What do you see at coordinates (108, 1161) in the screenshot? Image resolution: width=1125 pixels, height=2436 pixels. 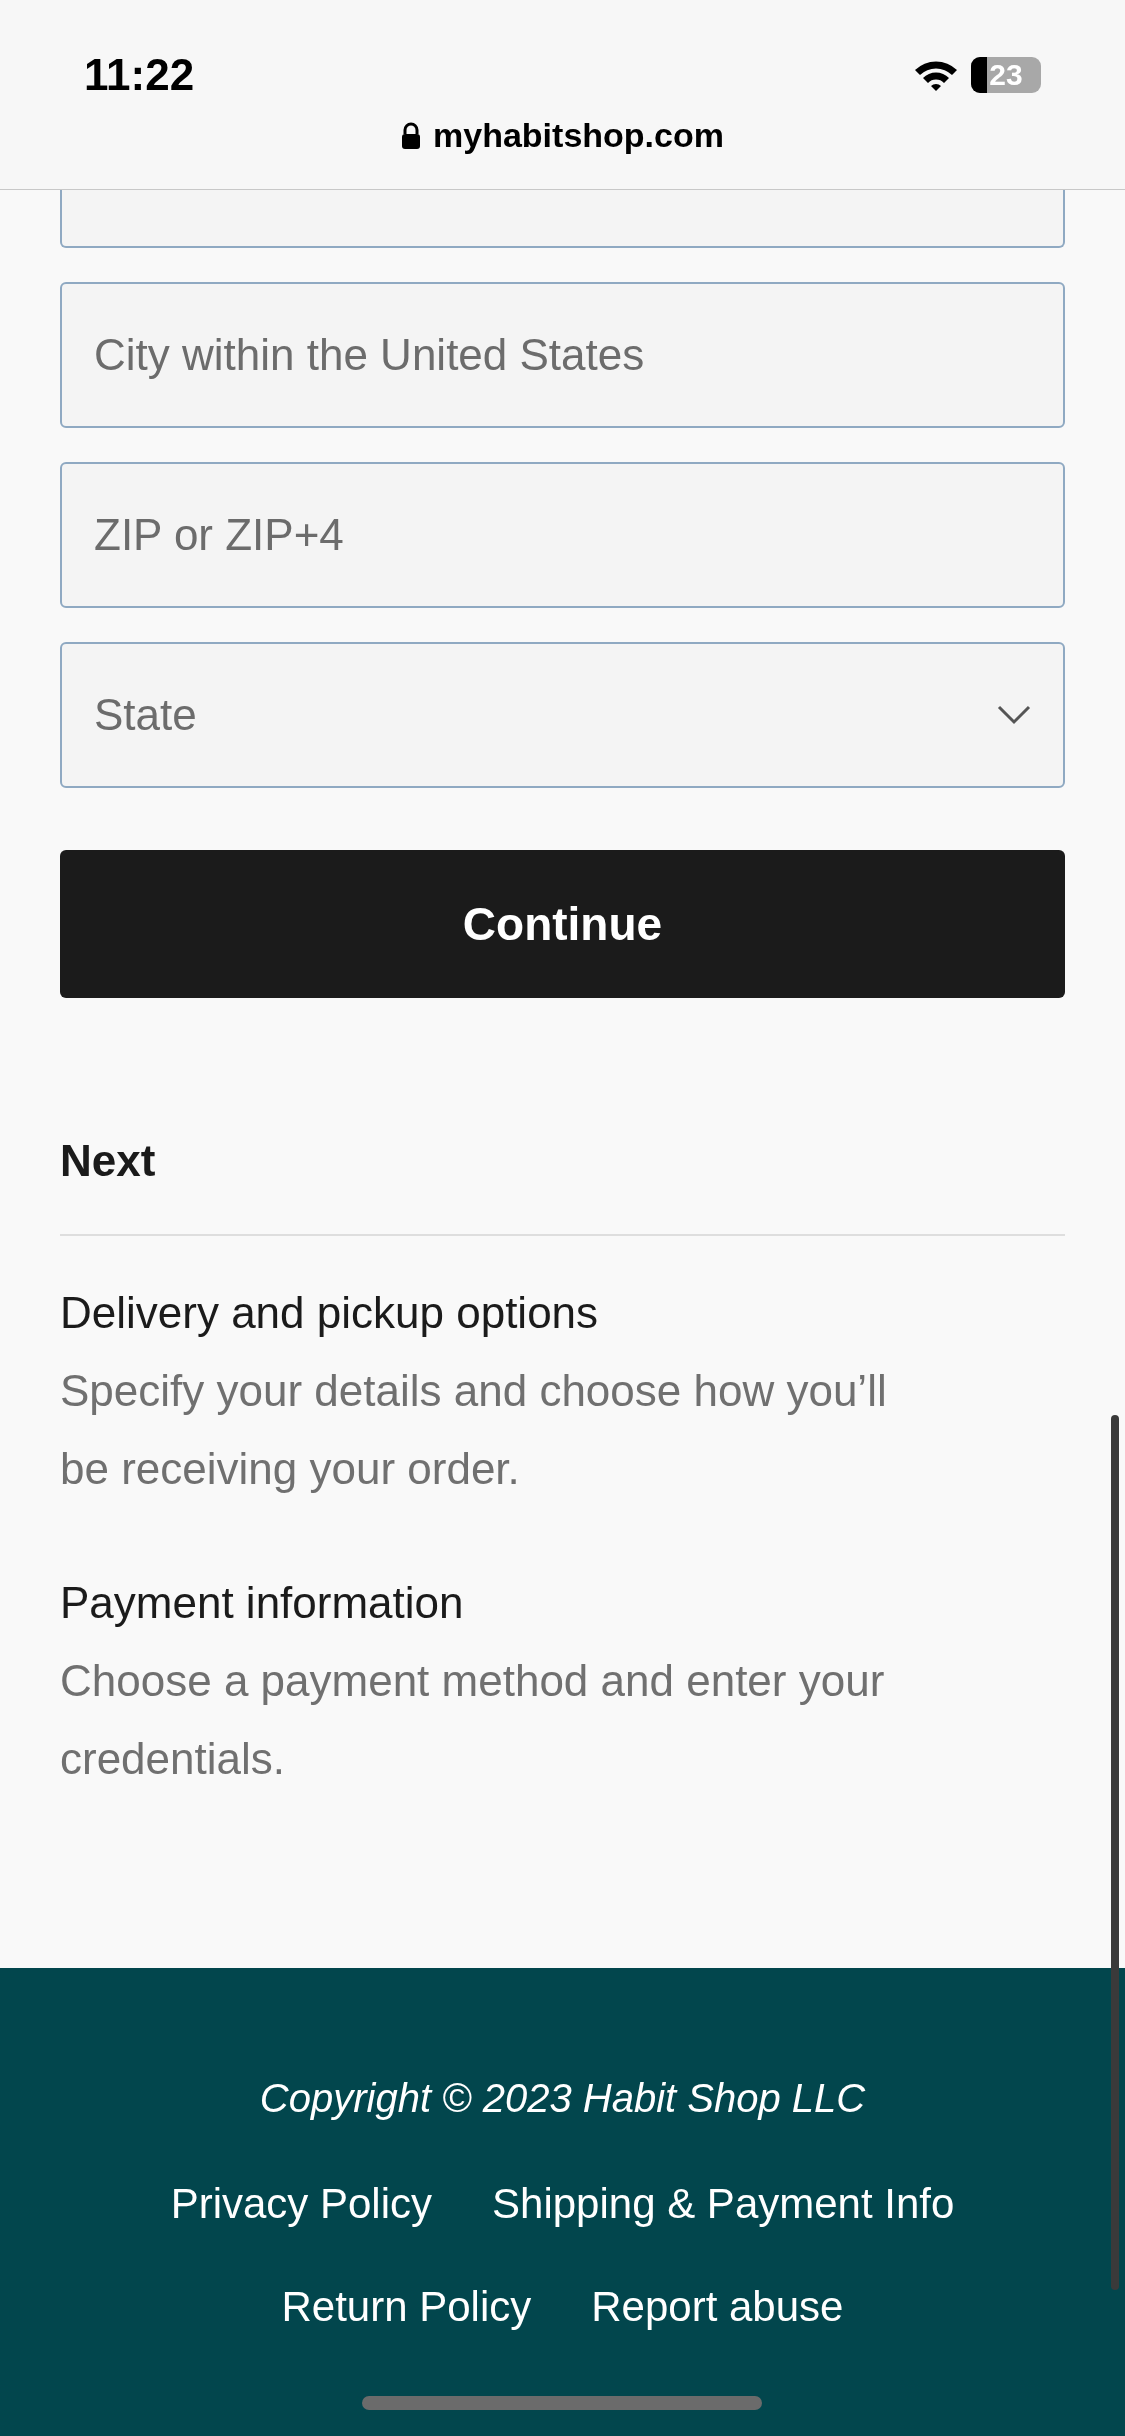 I see `section-heading: Next` at bounding box center [108, 1161].